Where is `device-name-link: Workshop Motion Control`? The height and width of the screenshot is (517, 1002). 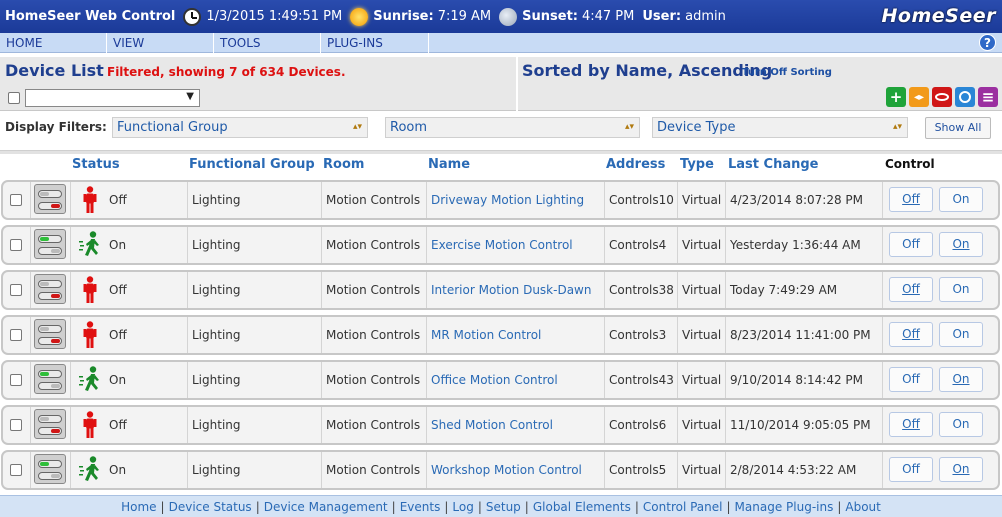 device-name-link: Workshop Motion Control is located at coordinates (506, 470).